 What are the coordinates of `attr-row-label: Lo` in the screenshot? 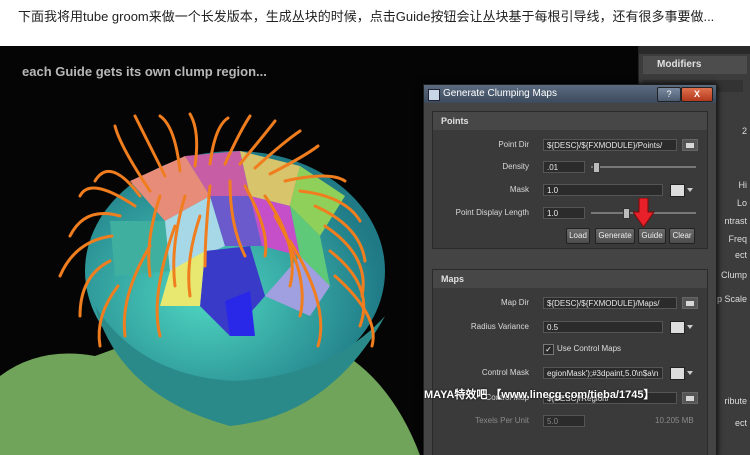 It's located at (741, 203).